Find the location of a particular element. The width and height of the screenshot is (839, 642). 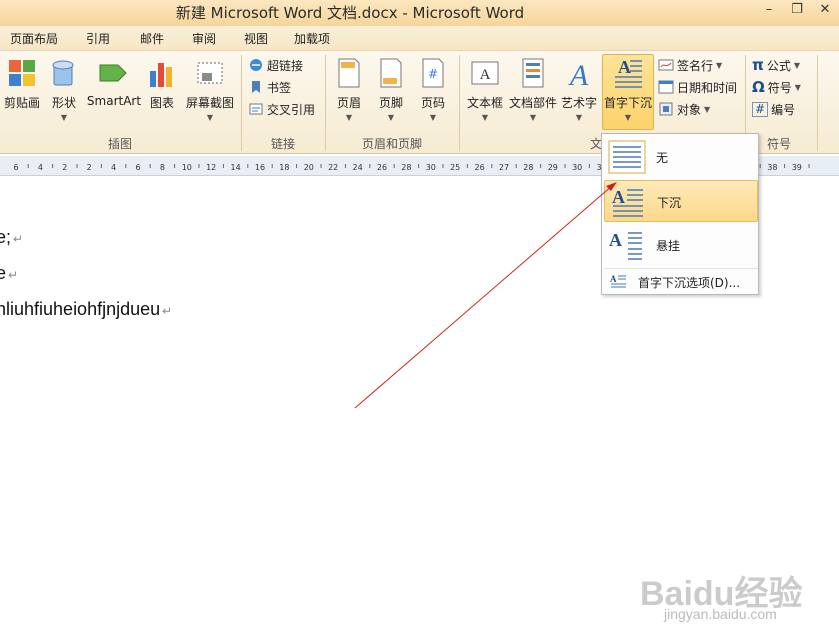

footer-dropdown-arrow: ▼ is located at coordinates (391, 117).